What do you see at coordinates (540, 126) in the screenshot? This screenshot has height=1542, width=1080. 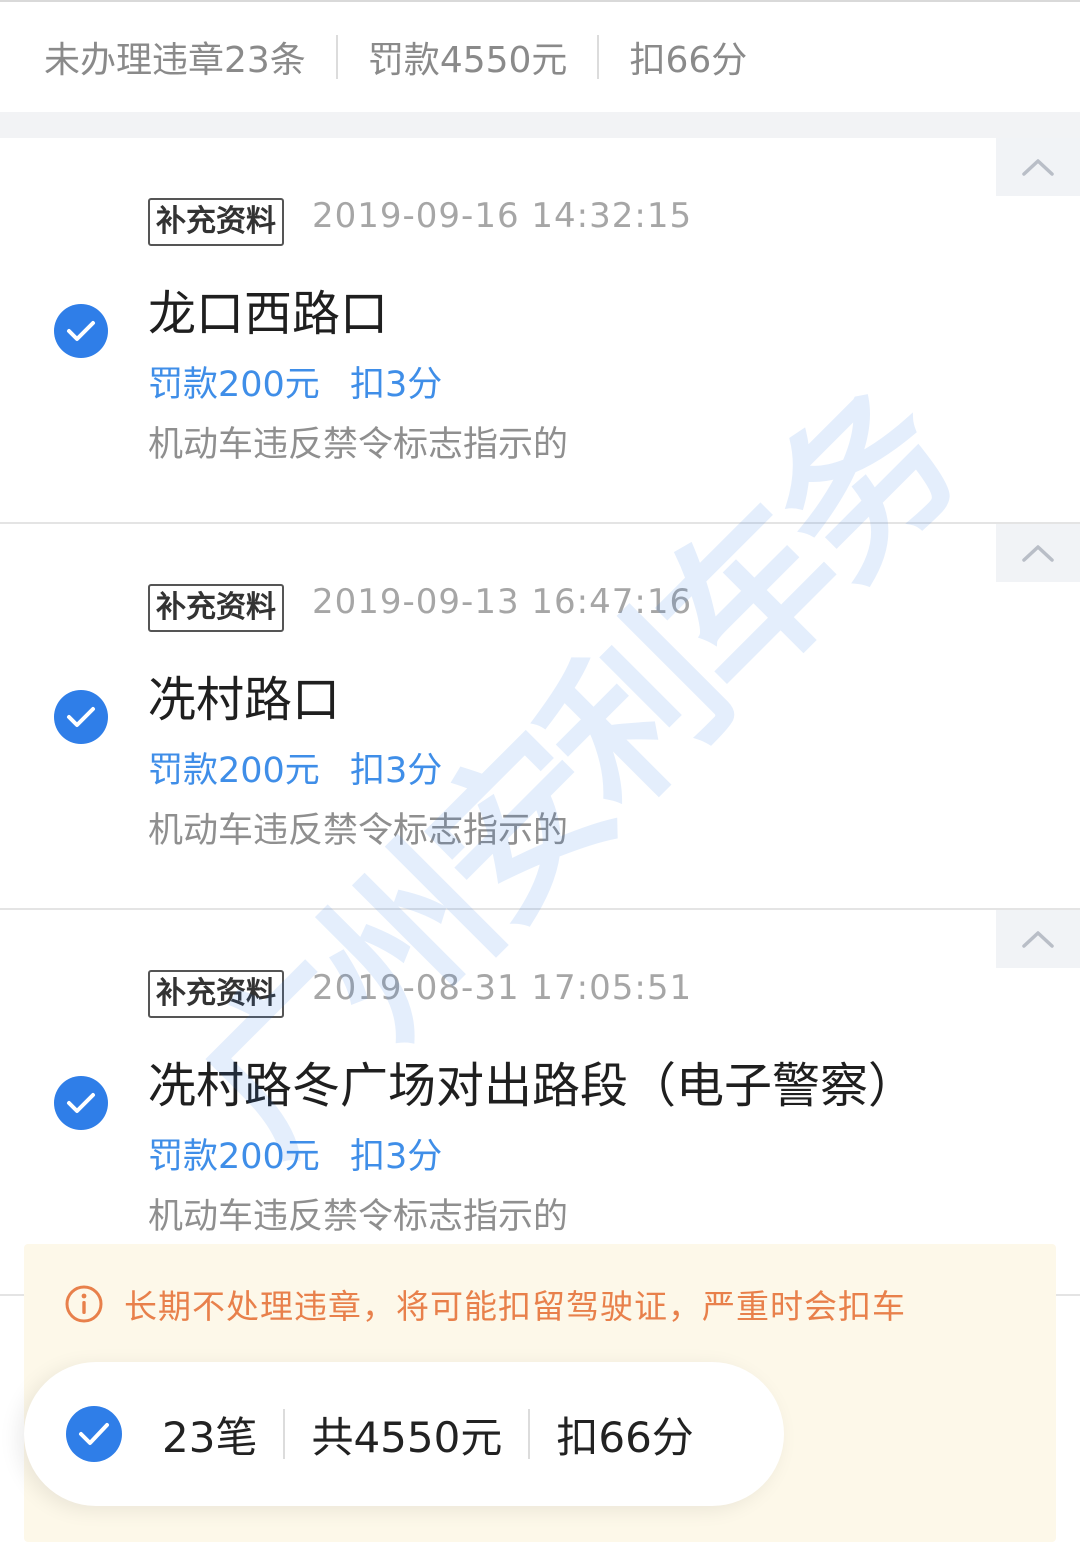 I see `section-gap` at bounding box center [540, 126].